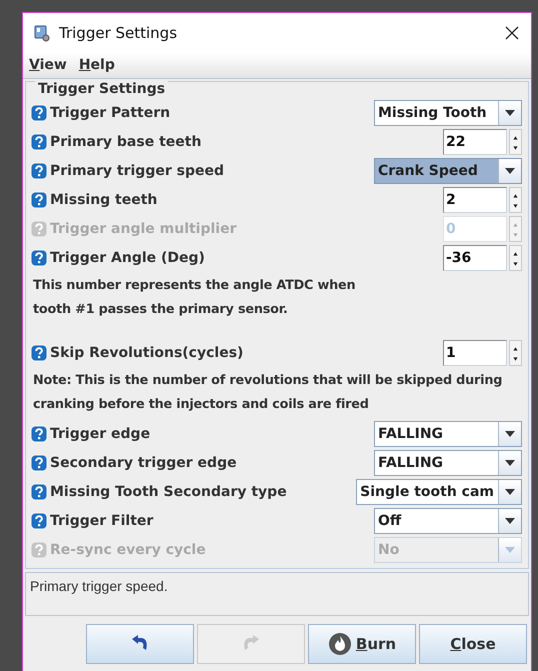 The height and width of the screenshot is (671, 538). Describe the element at coordinates (439, 491) in the screenshot. I see `dropdown: Single tooth cam` at that location.